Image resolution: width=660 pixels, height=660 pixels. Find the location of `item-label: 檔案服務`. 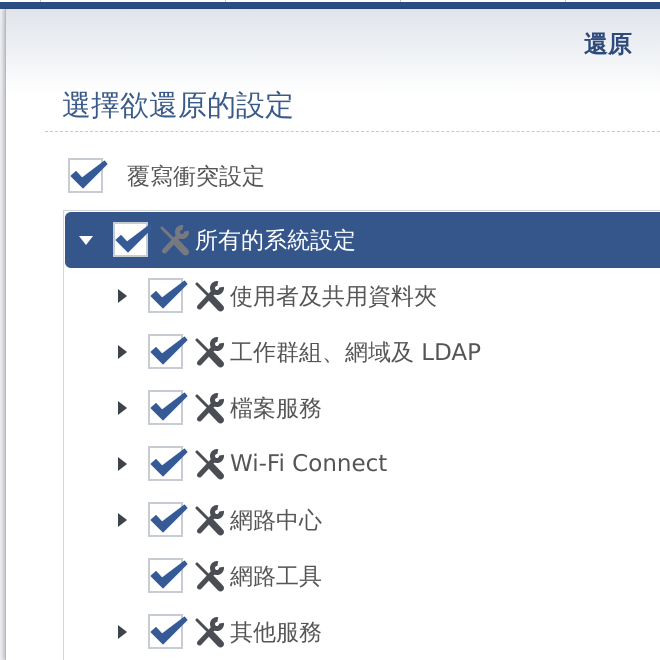

item-label: 檔案服務 is located at coordinates (276, 409).